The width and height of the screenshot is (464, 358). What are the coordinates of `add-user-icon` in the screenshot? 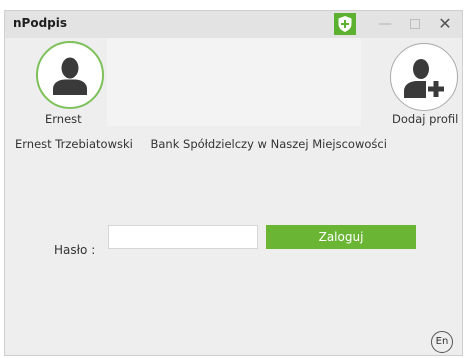 It's located at (425, 78).